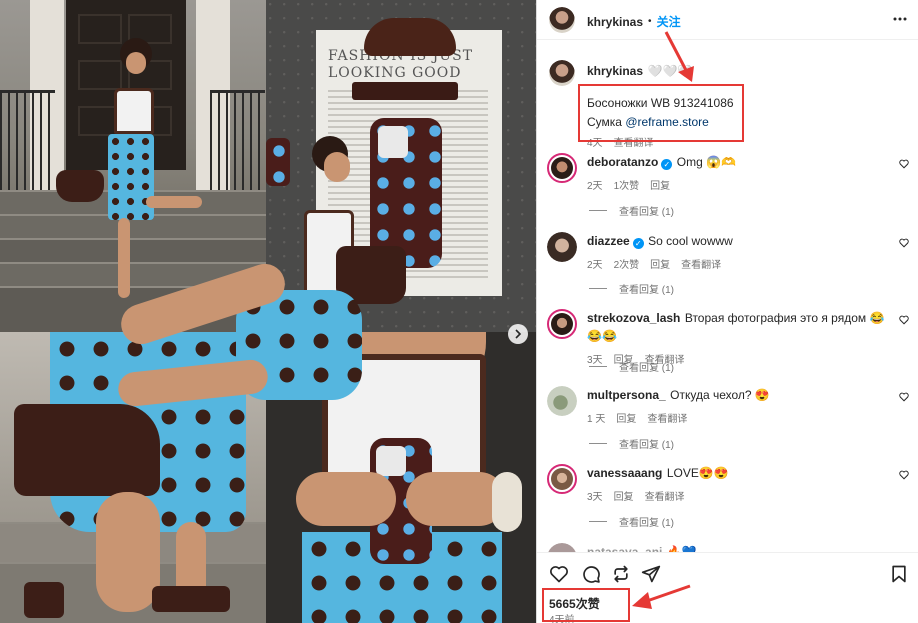  I want to click on comment-username: strekozova_lash, so click(633, 318).